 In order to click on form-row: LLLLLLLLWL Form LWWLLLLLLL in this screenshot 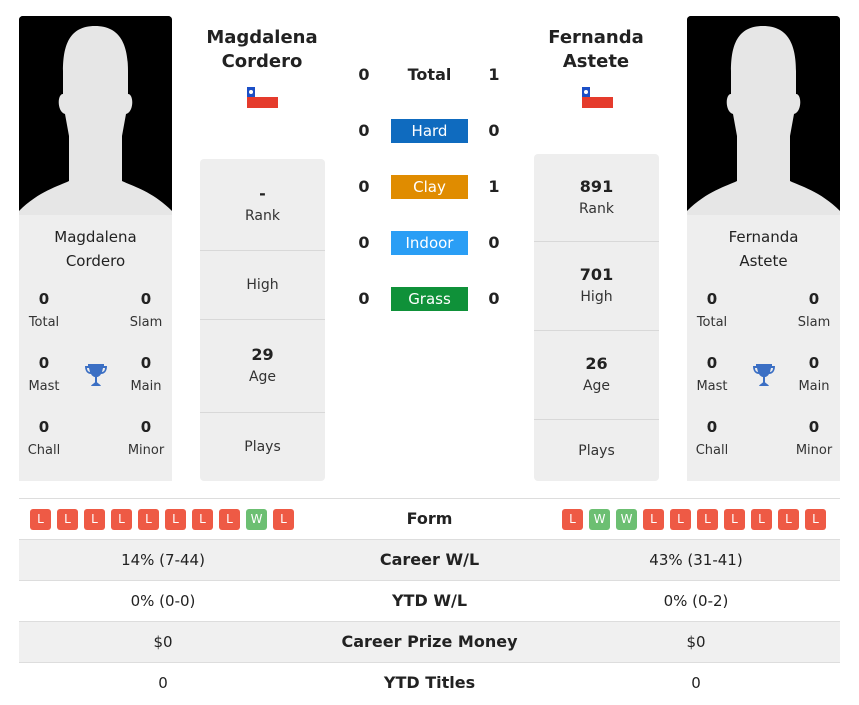, I will do `click(429, 518)`.